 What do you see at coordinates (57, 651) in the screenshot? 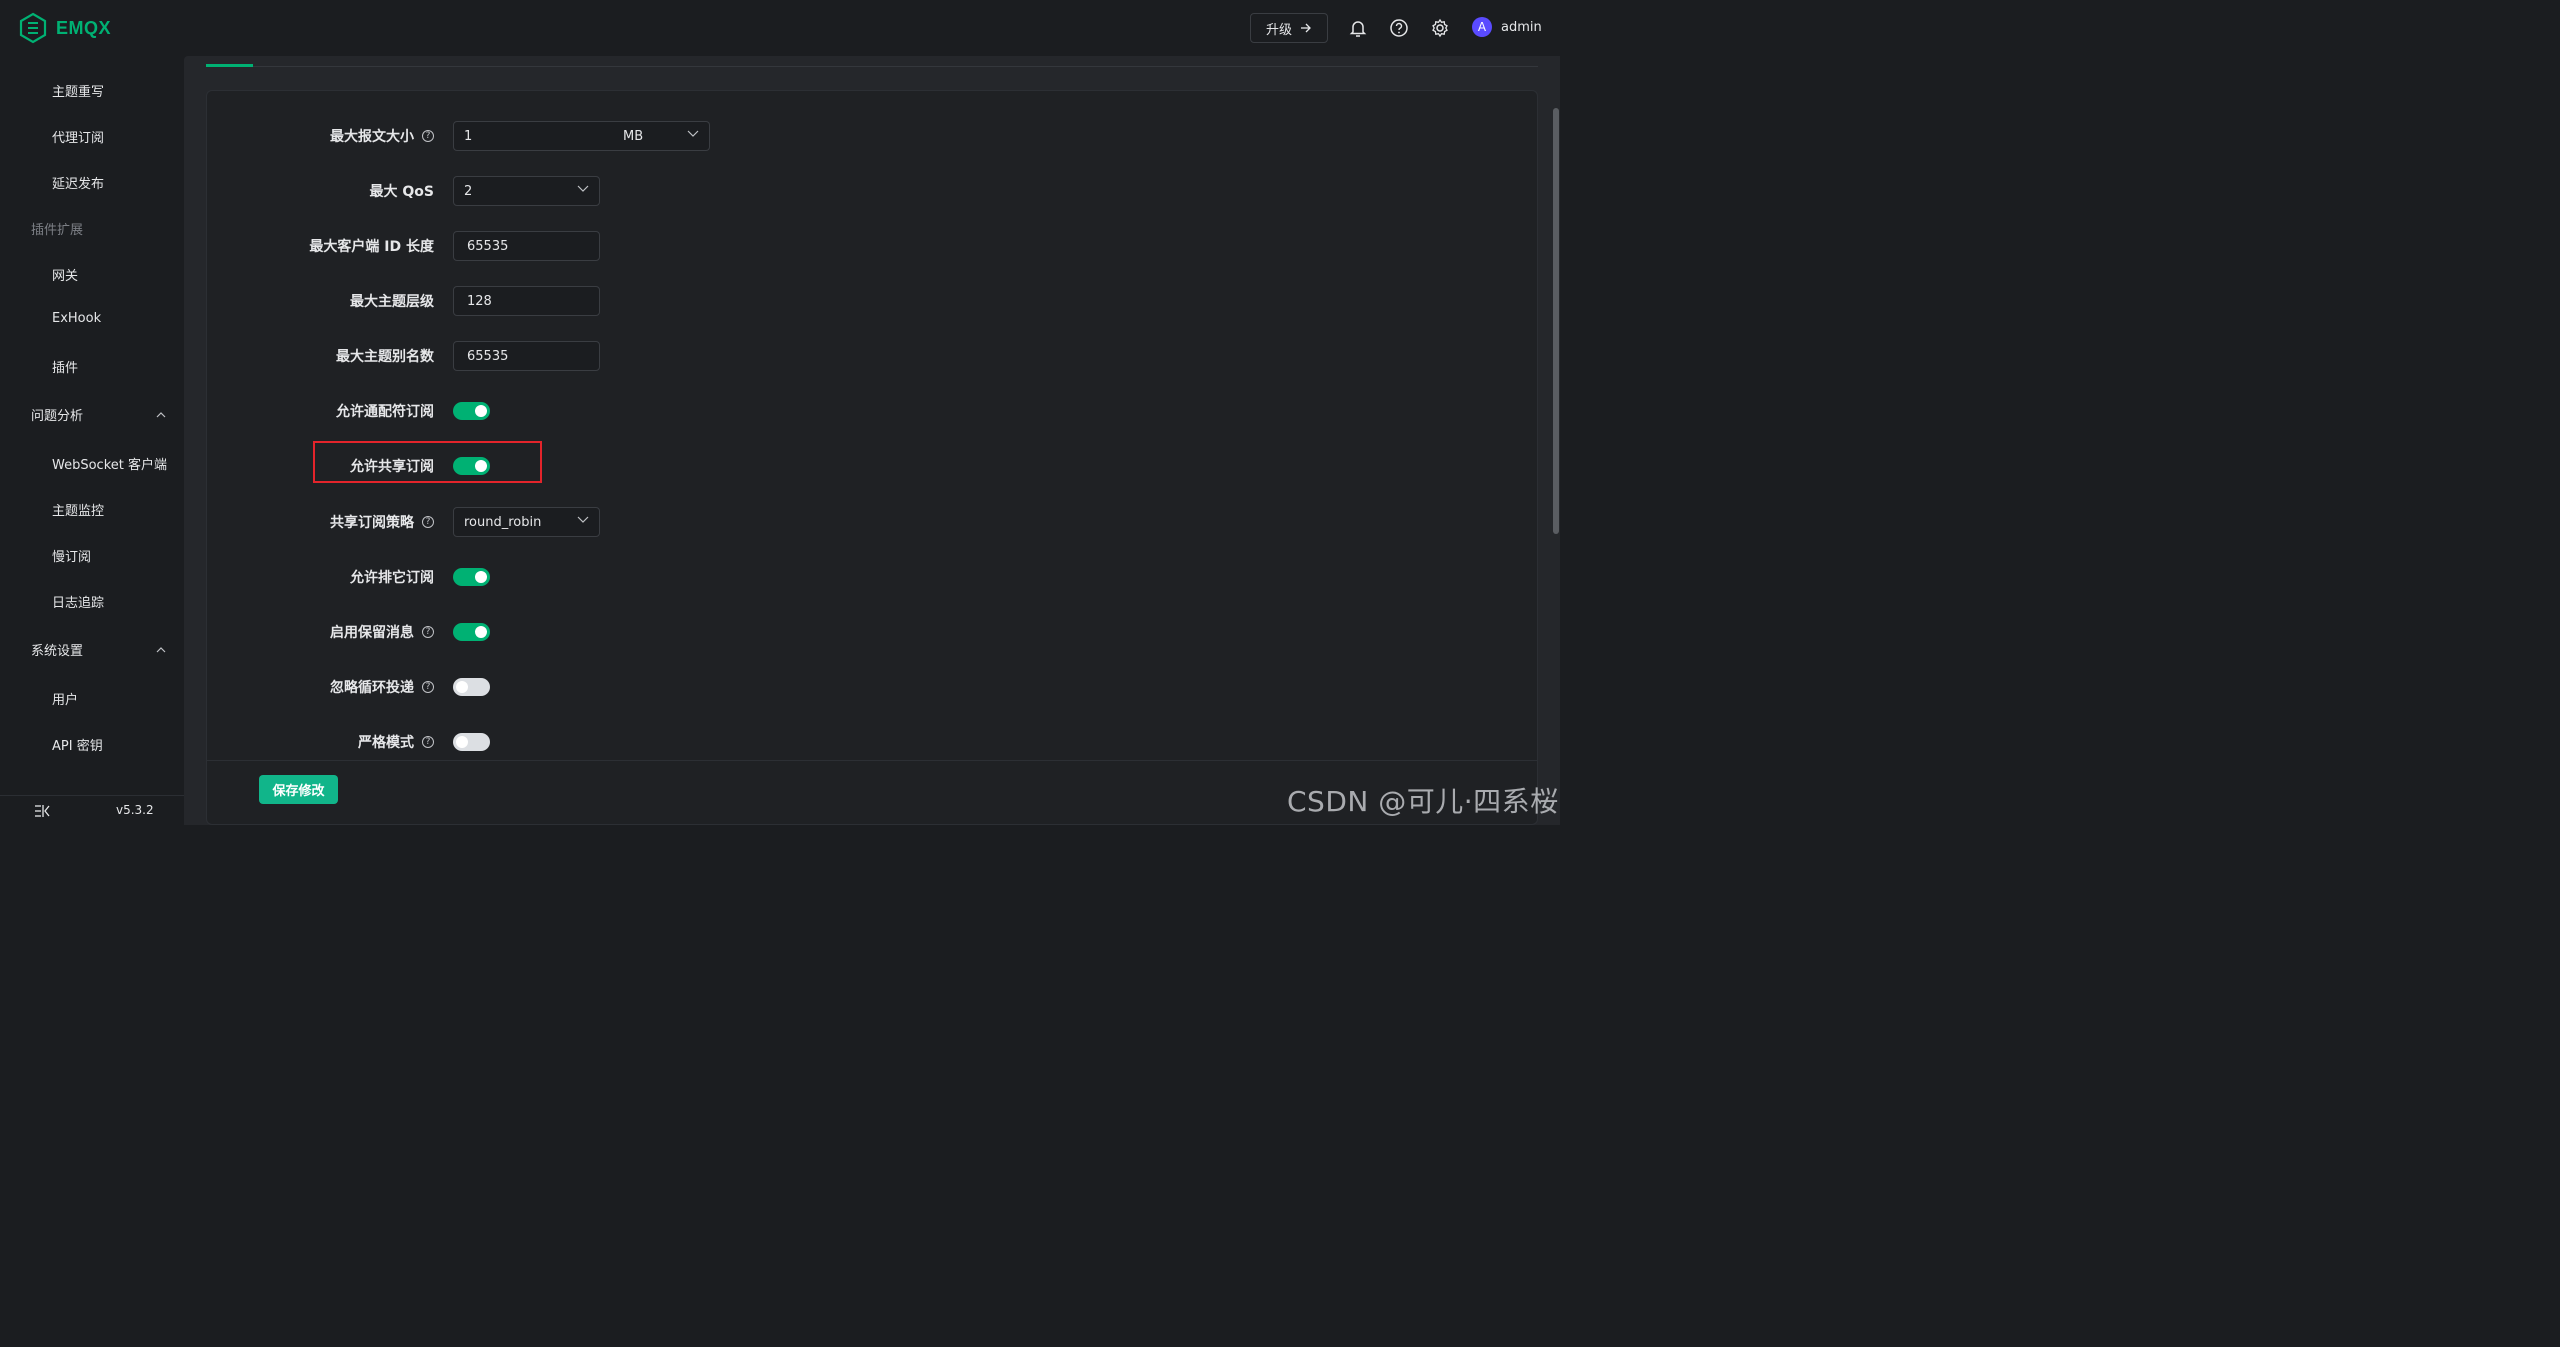
I see `sidebar-group-system-label: 系统设置` at bounding box center [57, 651].